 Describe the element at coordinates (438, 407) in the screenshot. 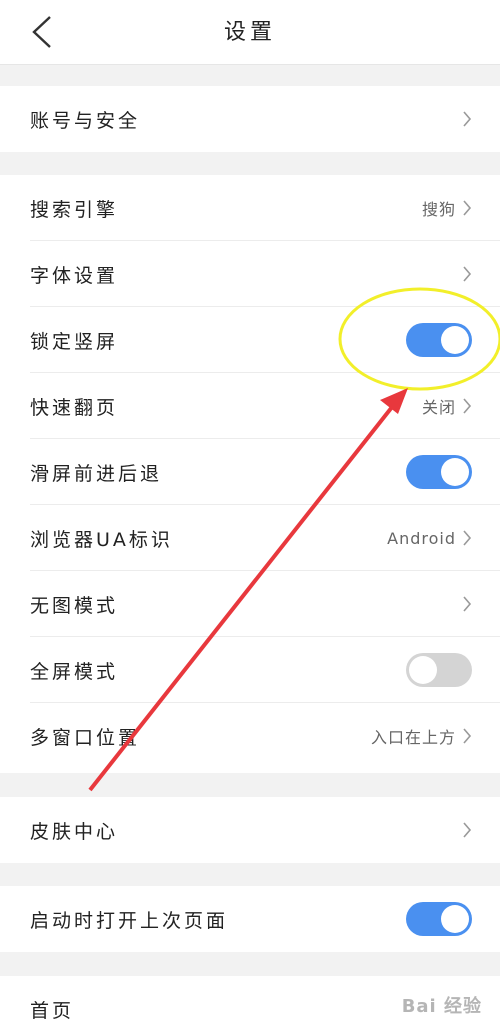

I see `row-value: 关闭` at that location.